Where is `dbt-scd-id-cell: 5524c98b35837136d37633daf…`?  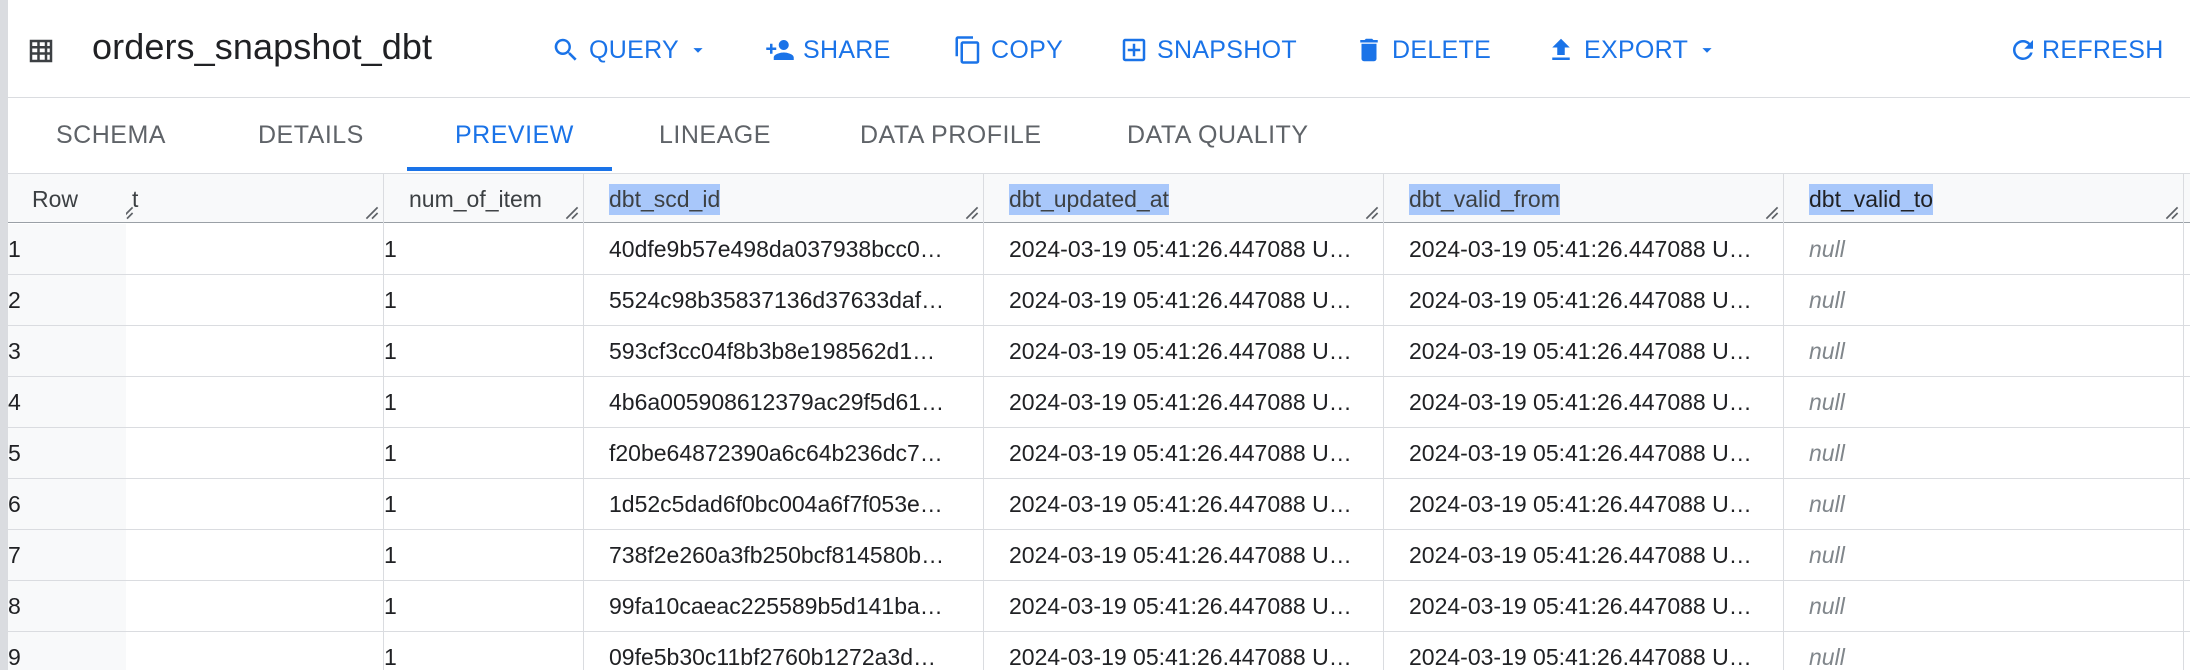 dbt-scd-id-cell: 5524c98b35837136d37633daf… is located at coordinates (784, 300).